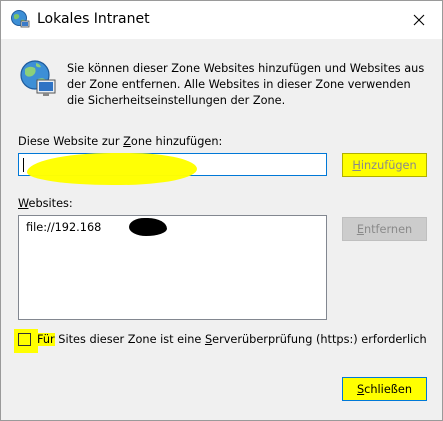 The image size is (443, 421). I want to click on close-window-button, so click(419, 20).